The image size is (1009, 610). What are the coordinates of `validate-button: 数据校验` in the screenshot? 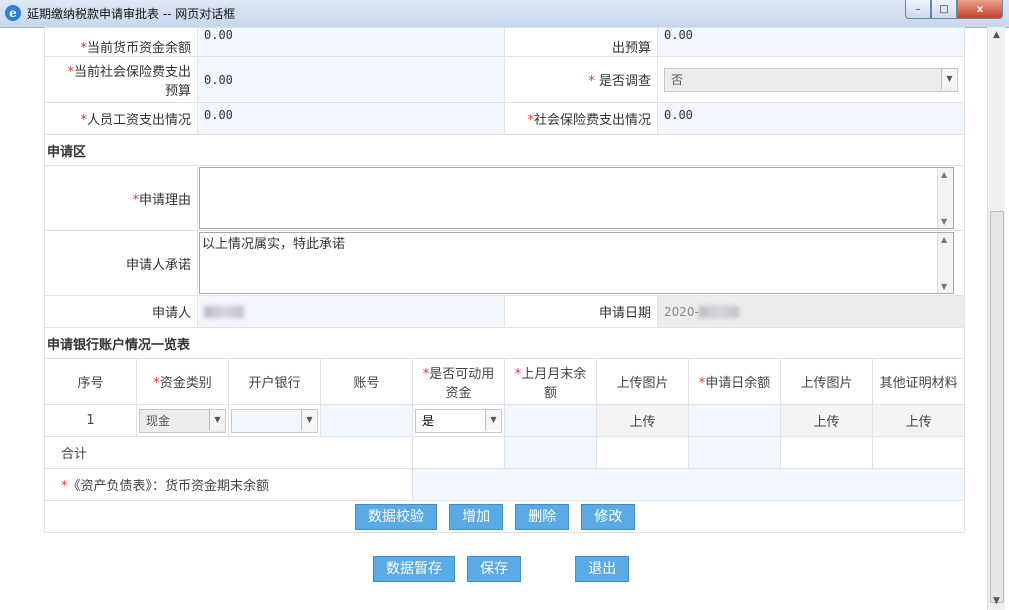 It's located at (396, 516).